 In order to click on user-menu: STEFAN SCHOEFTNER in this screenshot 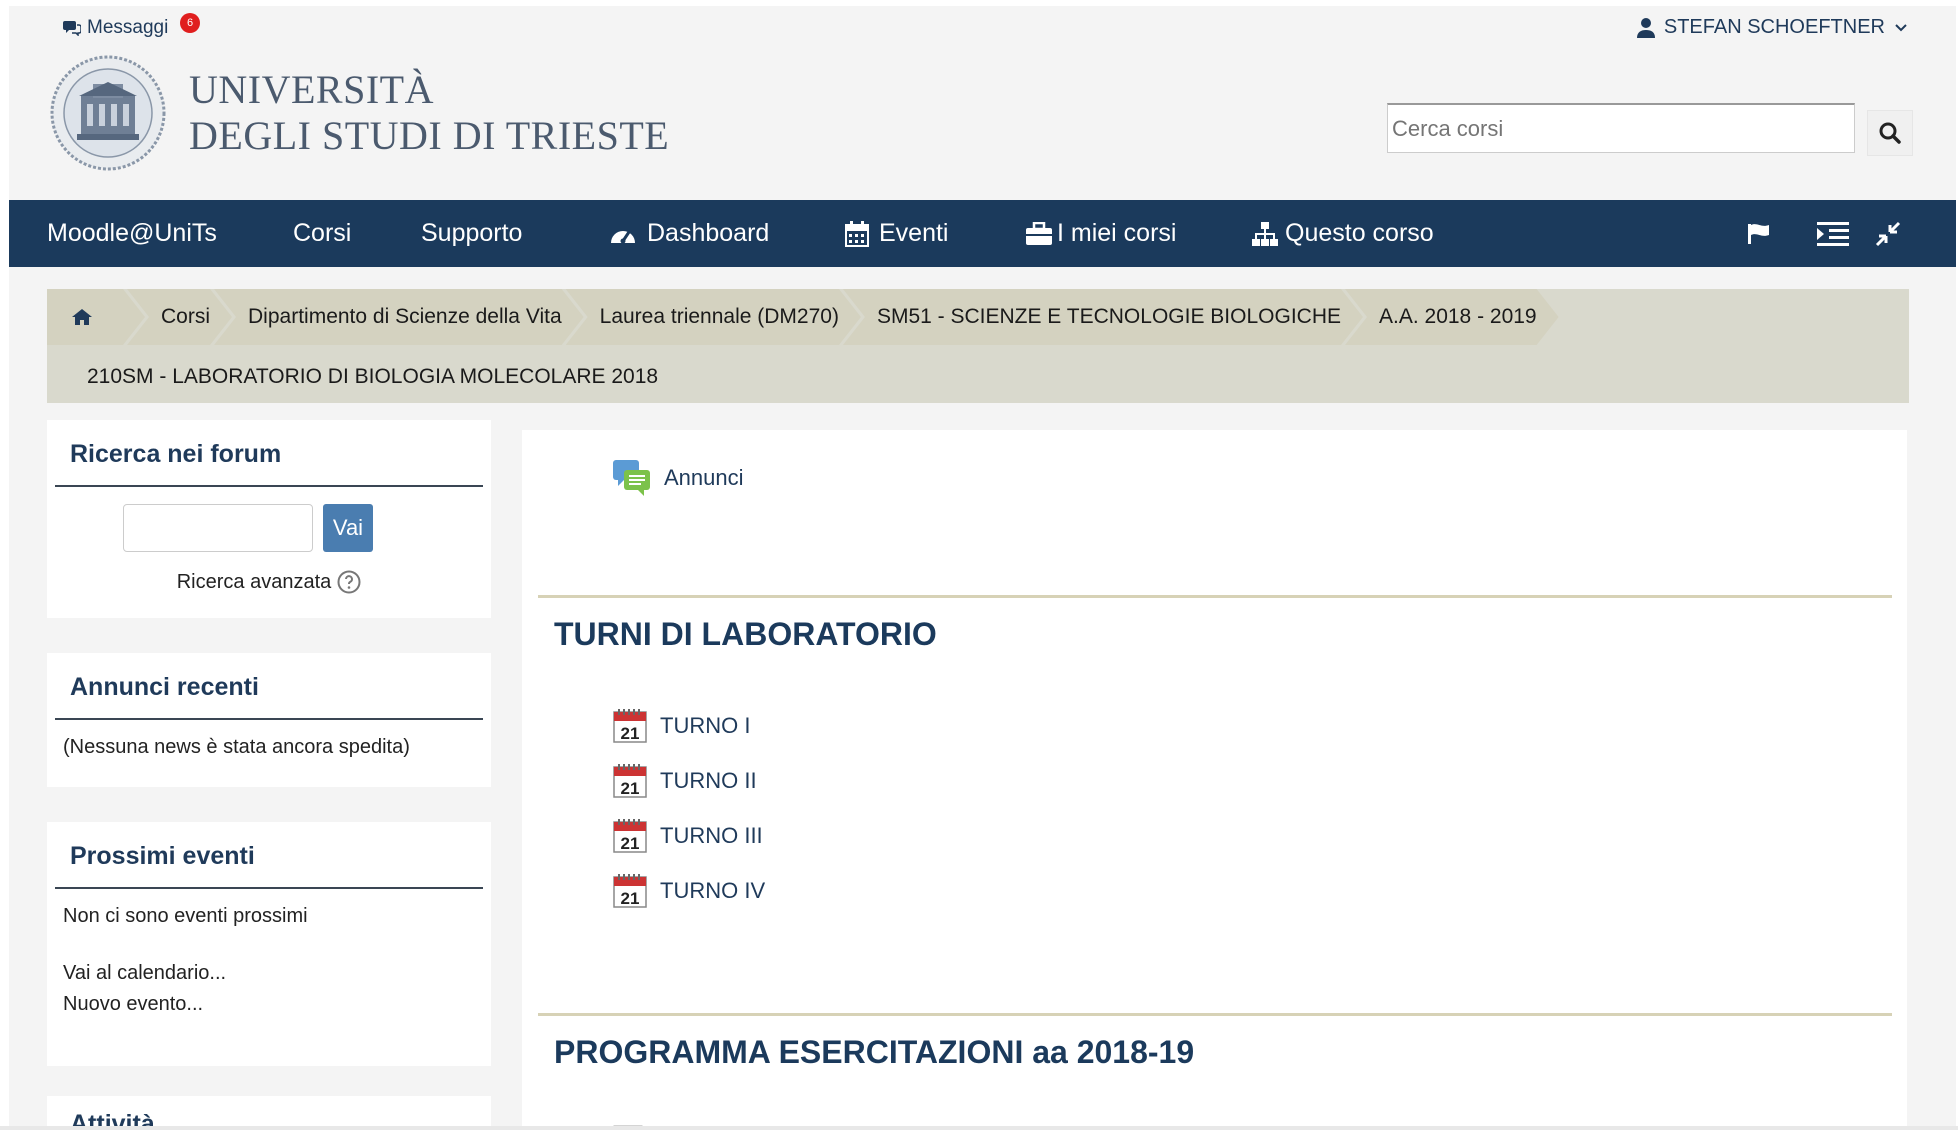, I will do `click(1772, 27)`.